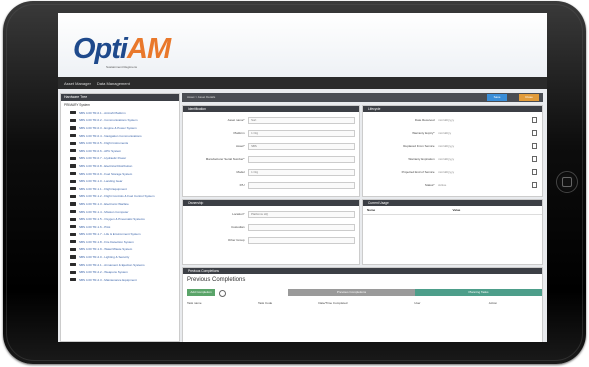 The width and height of the screenshot is (589, 367). What do you see at coordinates (236, 120) in the screenshot?
I see `field-label: Asset name*` at bounding box center [236, 120].